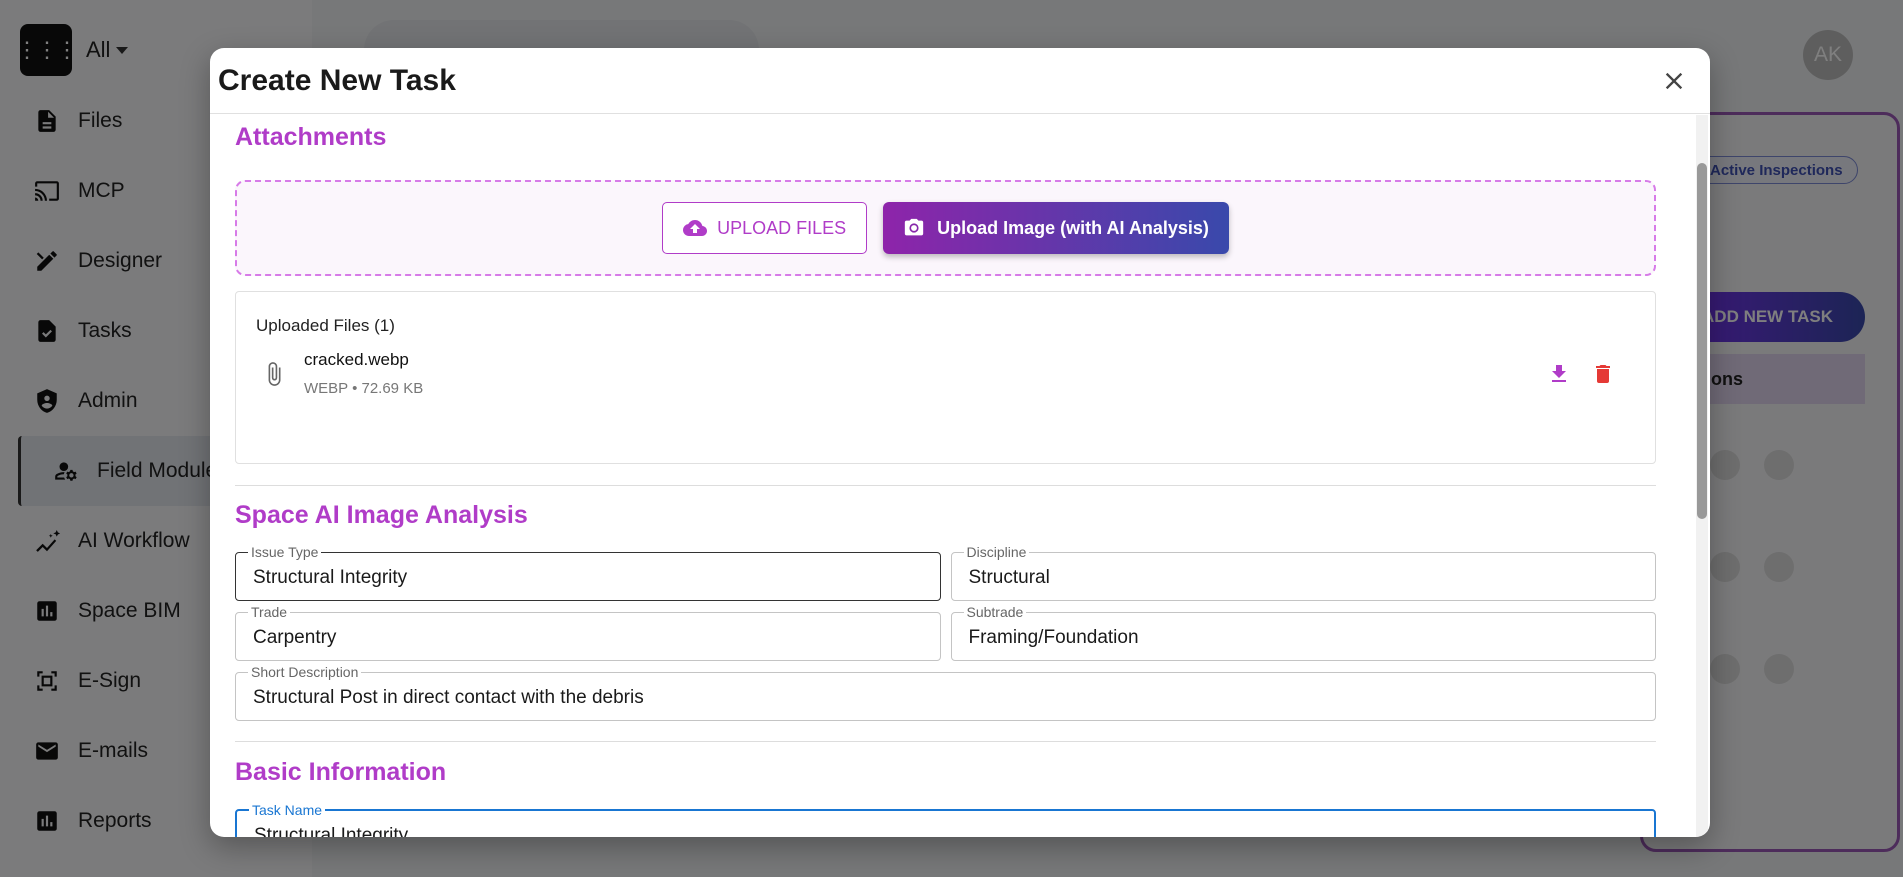 This screenshot has width=1903, height=877. Describe the element at coordinates (274, 374) in the screenshot. I see `paperclip-icon` at that location.